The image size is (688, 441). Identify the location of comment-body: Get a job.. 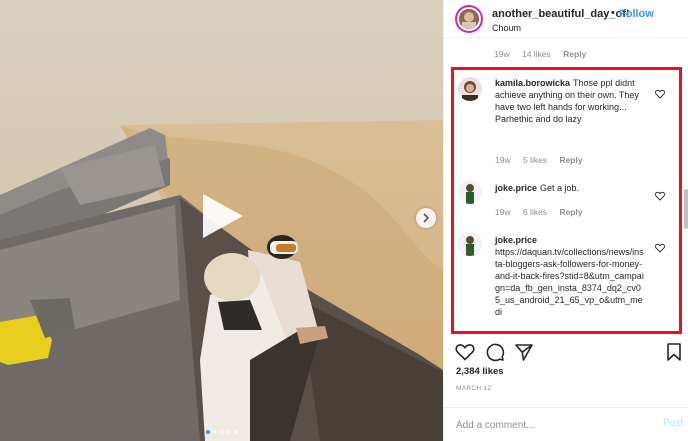
(560, 188).